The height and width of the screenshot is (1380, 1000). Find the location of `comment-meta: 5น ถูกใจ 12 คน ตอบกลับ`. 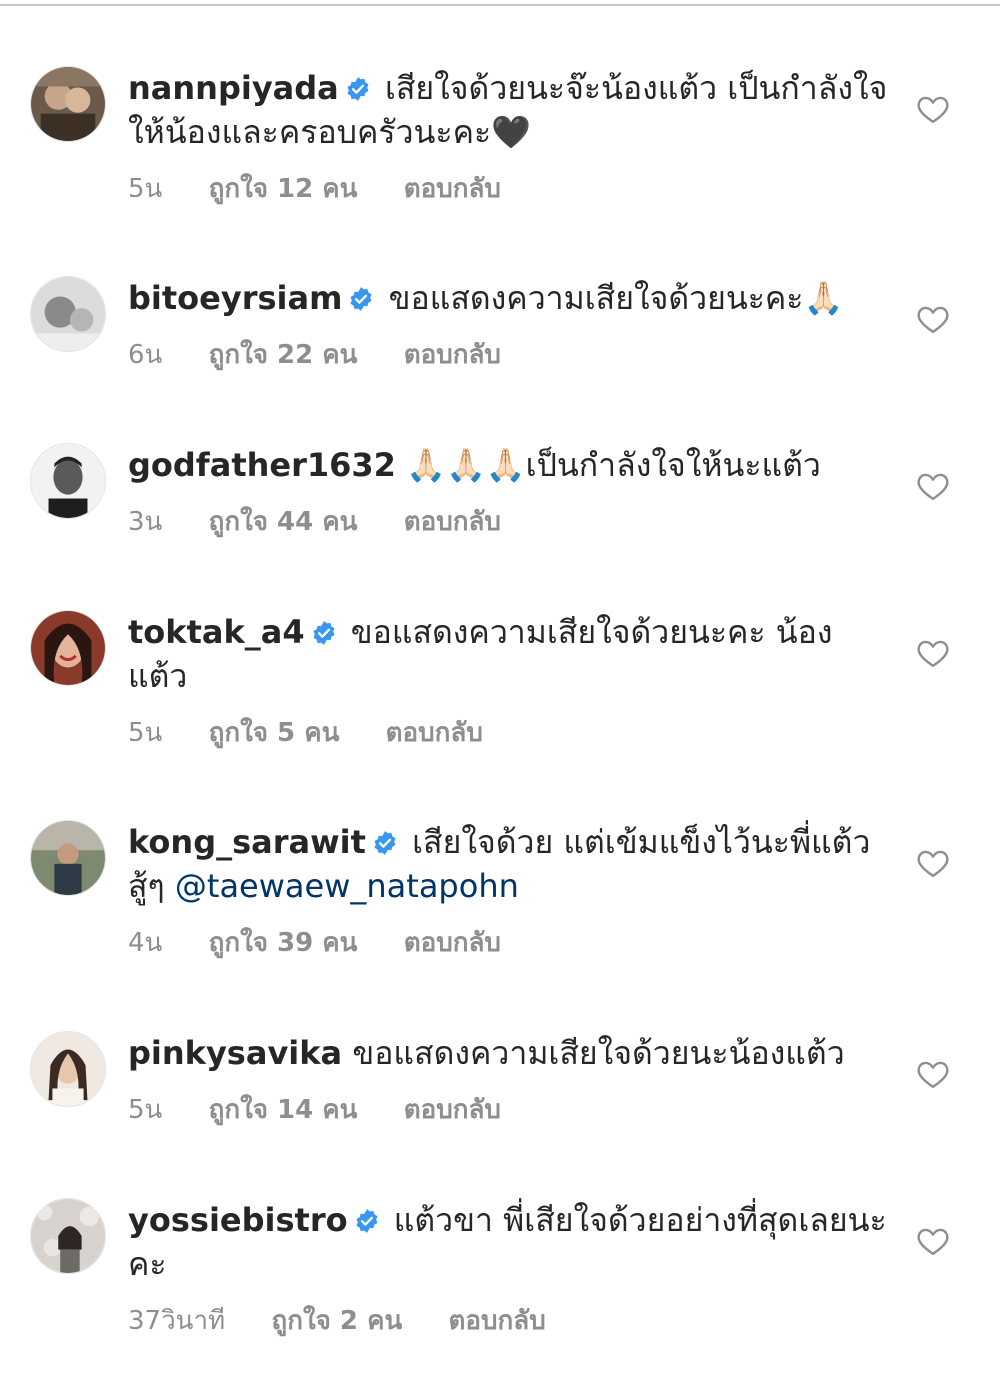

comment-meta: 5น ถูกใจ 12 คน ตอบกลับ is located at coordinates (333, 189).